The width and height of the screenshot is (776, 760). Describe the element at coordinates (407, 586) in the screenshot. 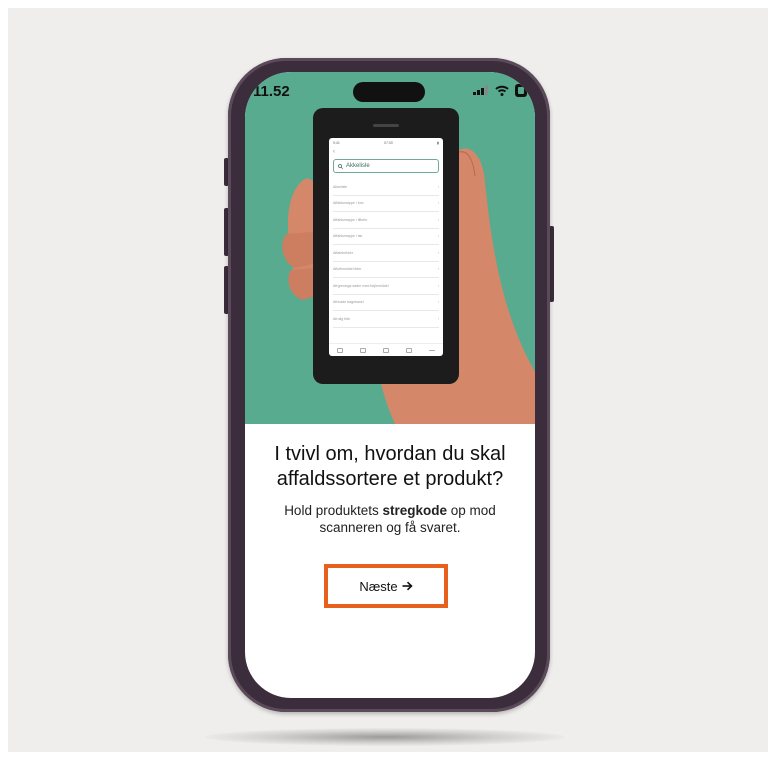

I see `arrow-right-icon` at that location.